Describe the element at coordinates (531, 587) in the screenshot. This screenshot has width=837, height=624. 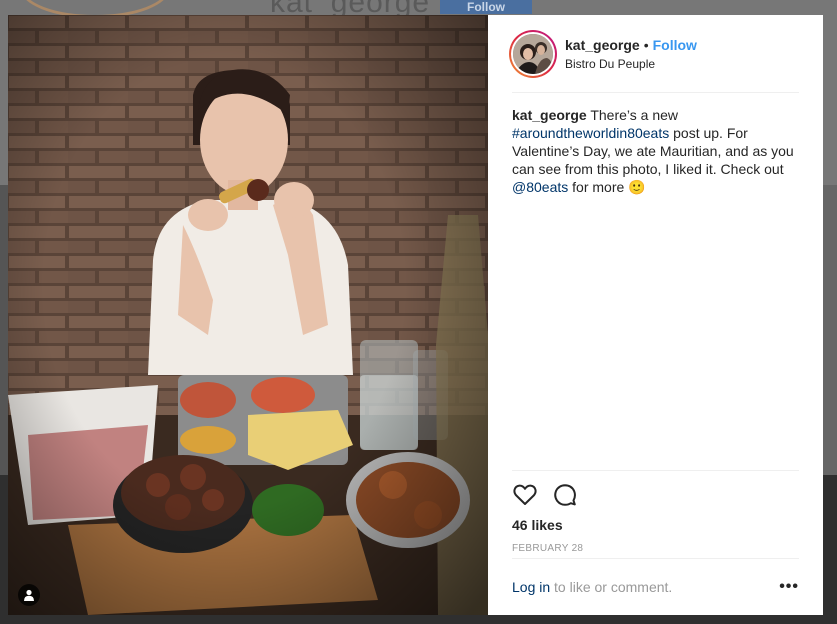
I see `login-link: Log in` at that location.